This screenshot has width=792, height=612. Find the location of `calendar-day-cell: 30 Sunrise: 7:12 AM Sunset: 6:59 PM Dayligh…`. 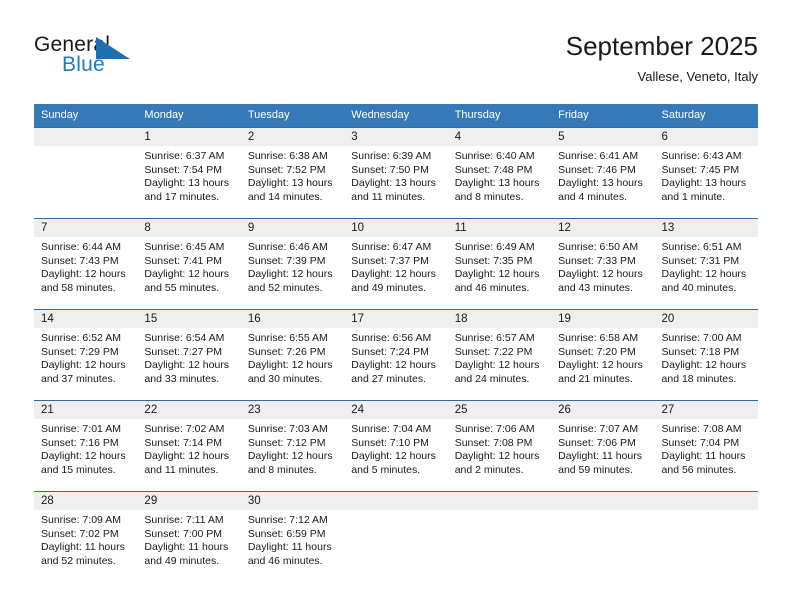

calendar-day-cell: 30 Sunrise: 7:12 AM Sunset: 6:59 PM Dayligh… is located at coordinates (292, 534).